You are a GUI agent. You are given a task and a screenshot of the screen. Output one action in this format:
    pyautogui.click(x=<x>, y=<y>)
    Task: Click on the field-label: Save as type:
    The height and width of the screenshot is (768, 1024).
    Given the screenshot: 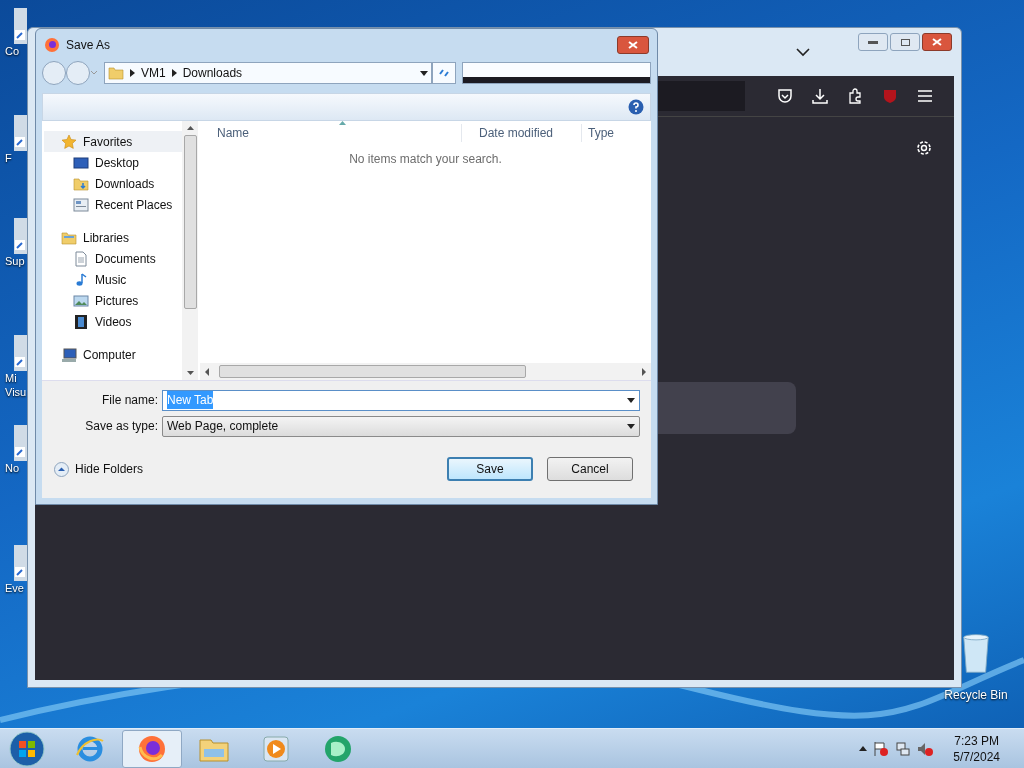 What is the action you would take?
    pyautogui.click(x=121, y=426)
    